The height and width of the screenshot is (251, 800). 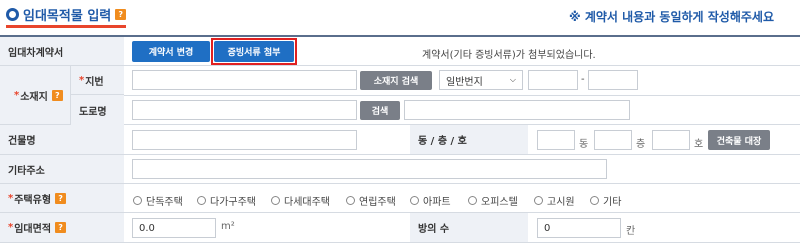 I want to click on dong-floor-ho-label-text: 동 / 층 / 호, so click(x=442, y=141).